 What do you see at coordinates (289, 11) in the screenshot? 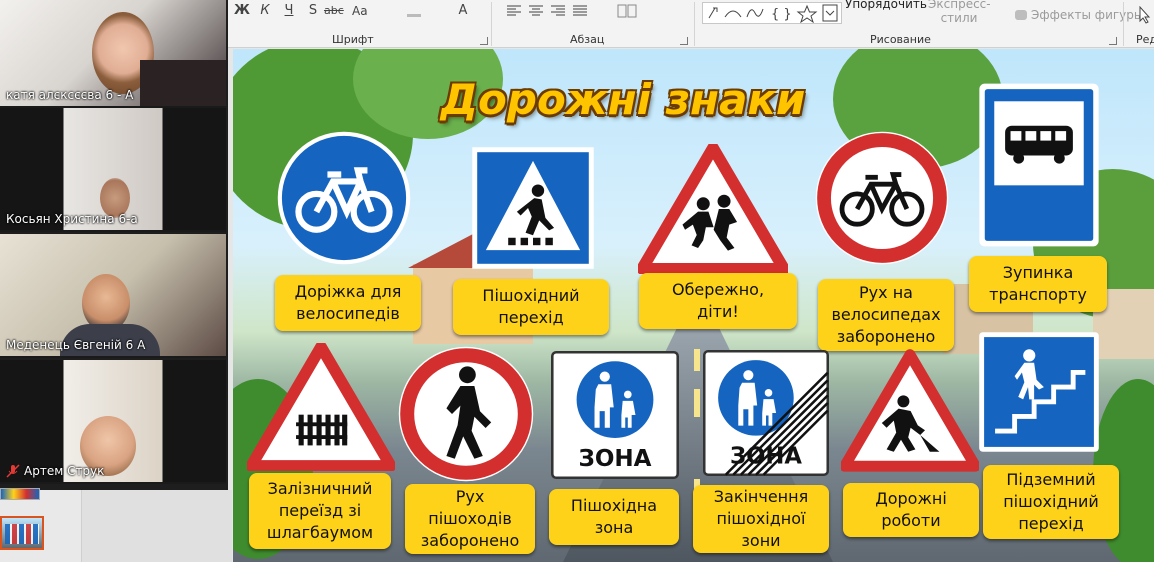
I see `underline-button: Ч` at bounding box center [289, 11].